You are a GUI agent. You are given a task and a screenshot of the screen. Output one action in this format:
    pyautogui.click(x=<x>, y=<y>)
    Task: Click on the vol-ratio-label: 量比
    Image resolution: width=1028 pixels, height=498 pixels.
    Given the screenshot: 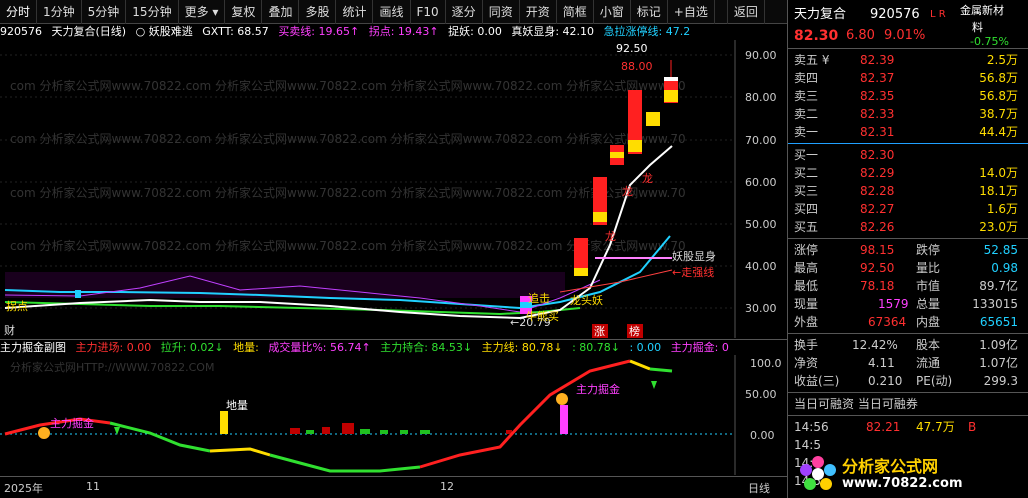 What is the action you would take?
    pyautogui.click(x=928, y=268)
    